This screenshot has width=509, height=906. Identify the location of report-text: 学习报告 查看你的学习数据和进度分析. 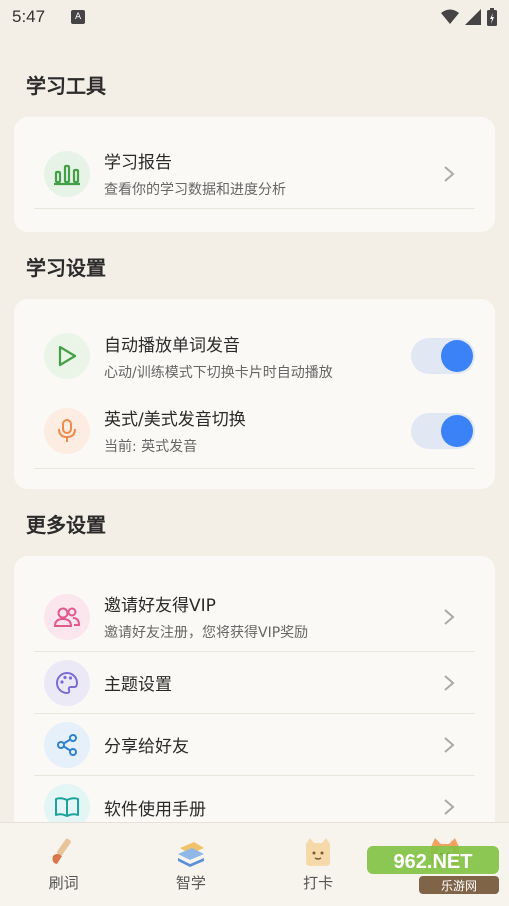
(270, 173).